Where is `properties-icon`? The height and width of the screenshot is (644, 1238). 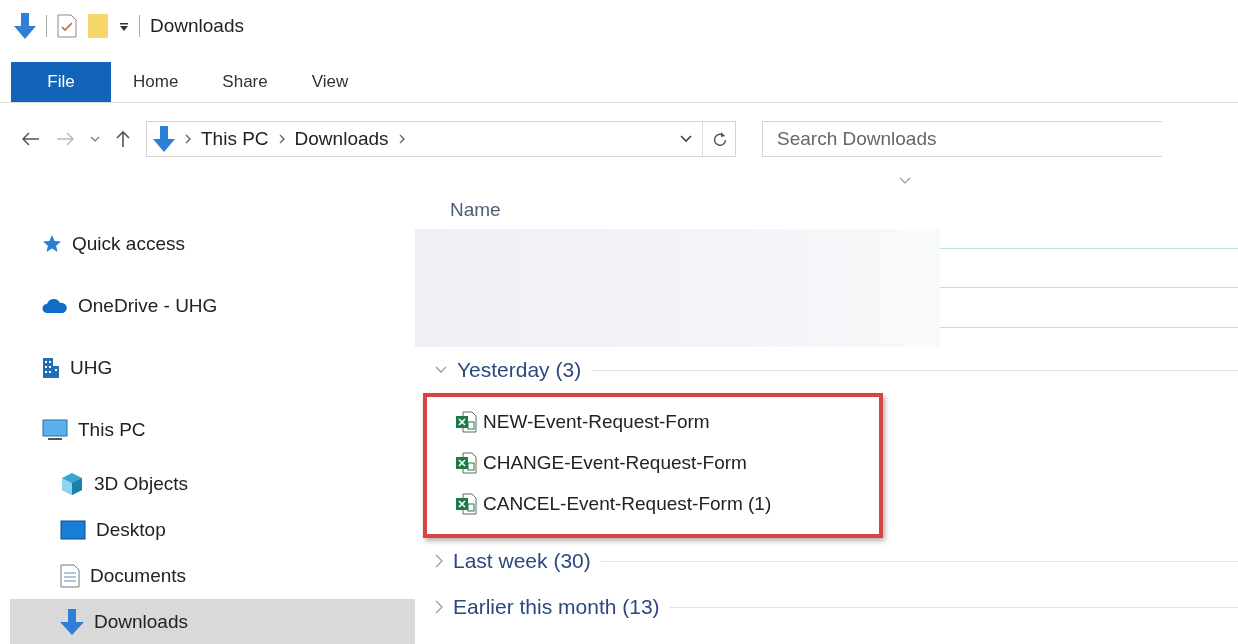
properties-icon is located at coordinates (67, 26).